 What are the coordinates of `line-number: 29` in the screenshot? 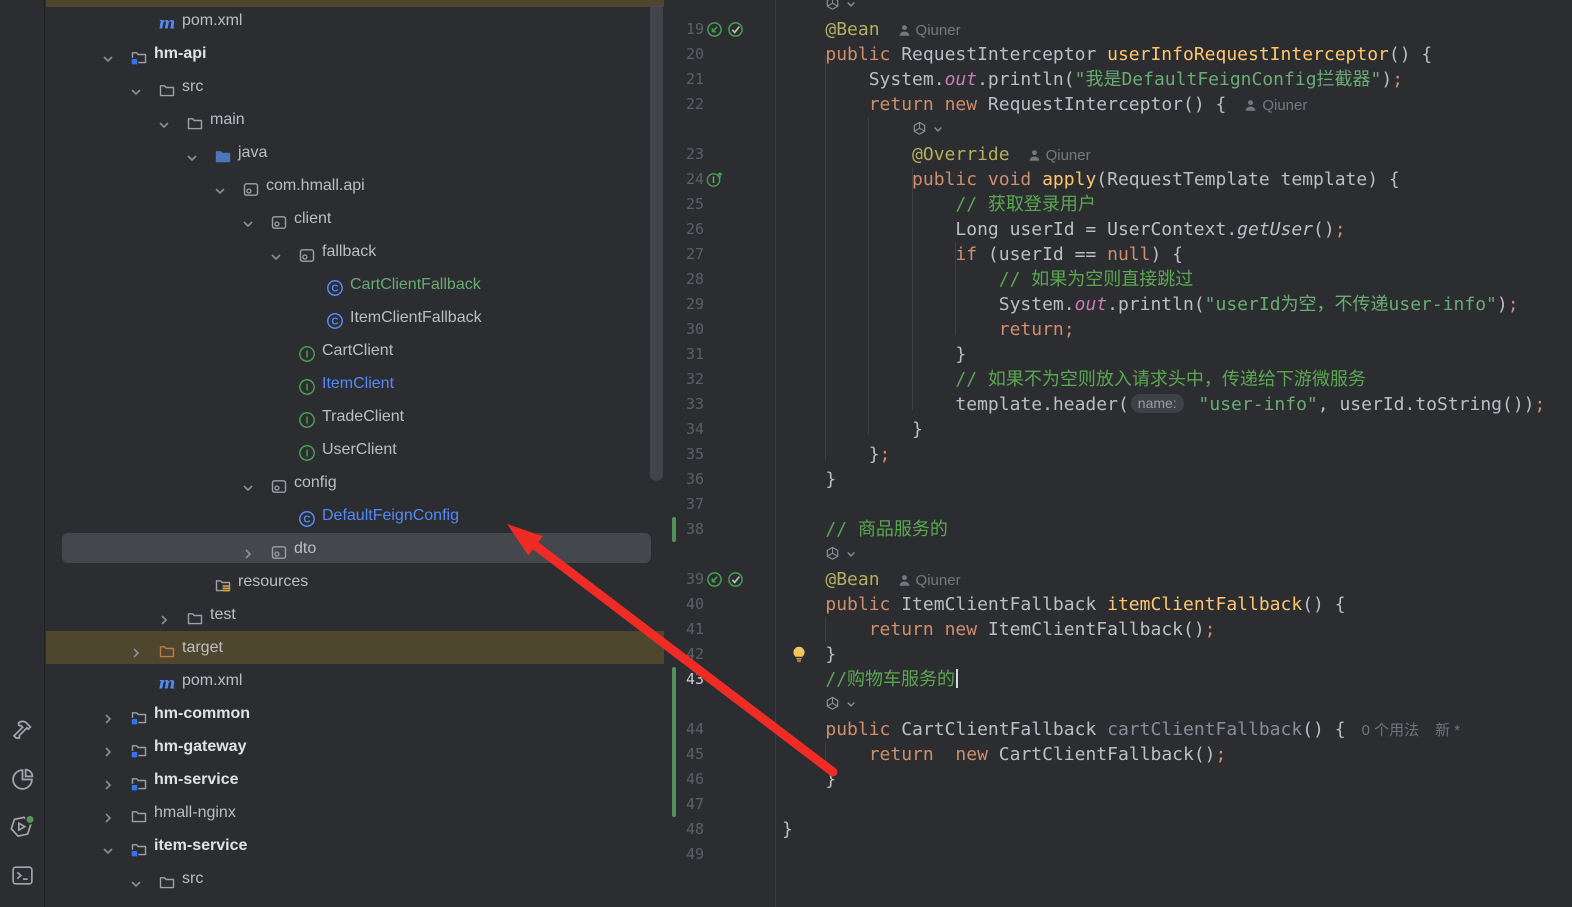 It's located at (684, 304).